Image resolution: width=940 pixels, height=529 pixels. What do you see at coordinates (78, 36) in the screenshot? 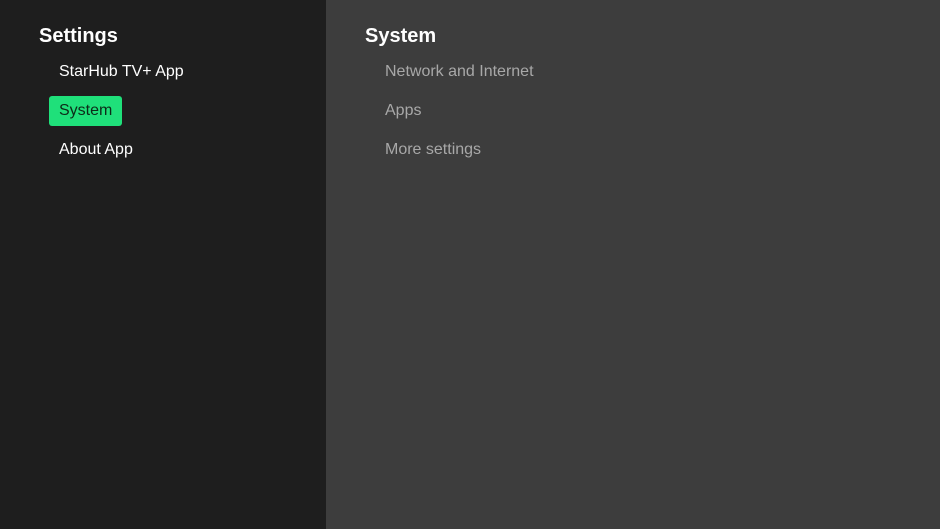
I see `sidebar-title: Settings` at bounding box center [78, 36].